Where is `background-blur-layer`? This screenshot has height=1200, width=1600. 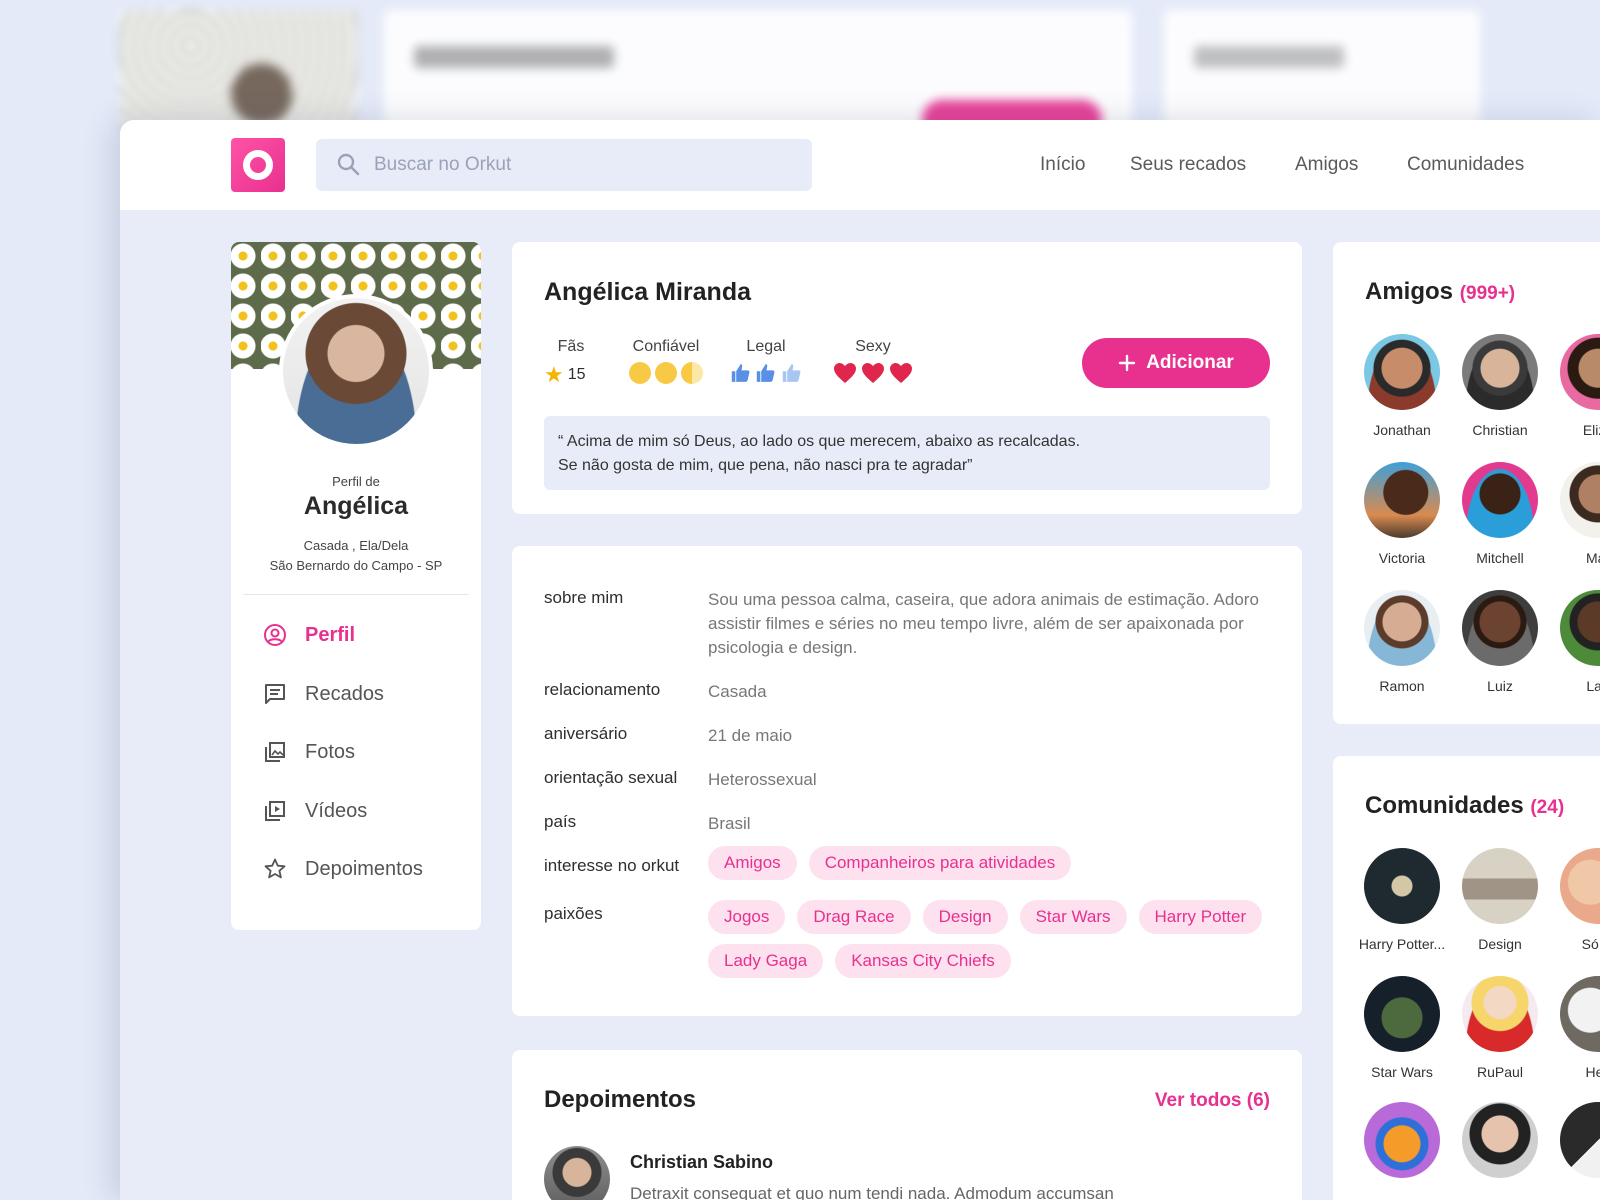 background-blur-layer is located at coordinates (800, 70).